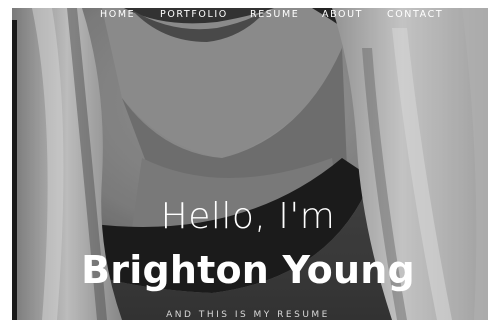 The image size is (496, 320). Describe the element at coordinates (248, 270) in the screenshot. I see `hero-name-heading: Brighton Young` at that location.